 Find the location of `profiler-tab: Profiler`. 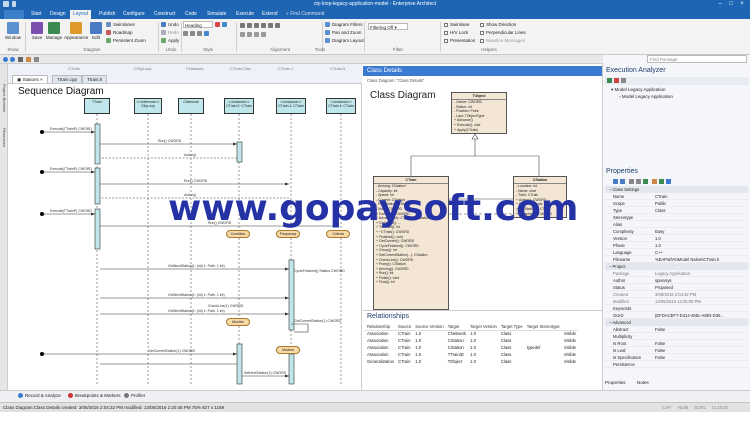

profiler-tab: Profiler is located at coordinates (134, 396).